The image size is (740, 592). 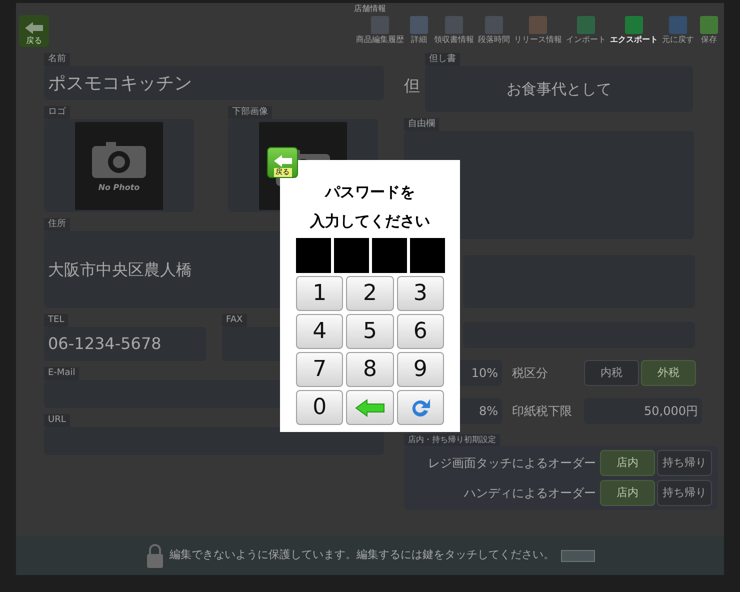 What do you see at coordinates (250, 112) in the screenshot?
I see `field-label: 下部画像` at bounding box center [250, 112].